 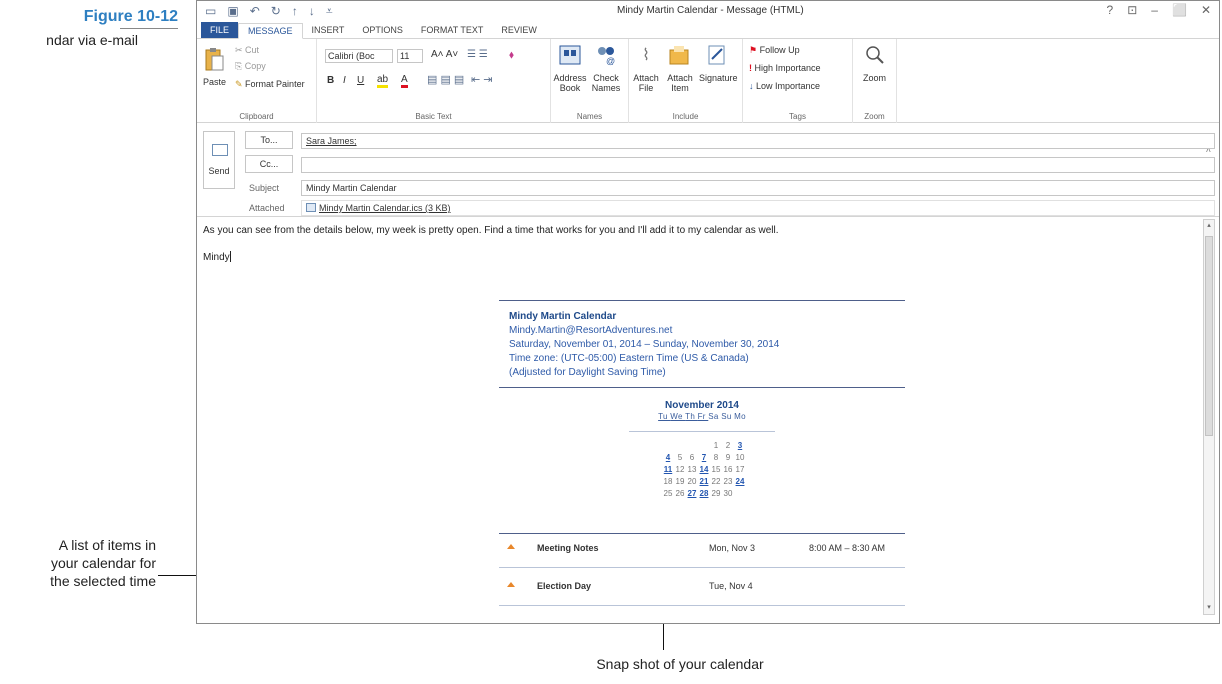 I want to click on day-cell: 7, so click(x=704, y=458).